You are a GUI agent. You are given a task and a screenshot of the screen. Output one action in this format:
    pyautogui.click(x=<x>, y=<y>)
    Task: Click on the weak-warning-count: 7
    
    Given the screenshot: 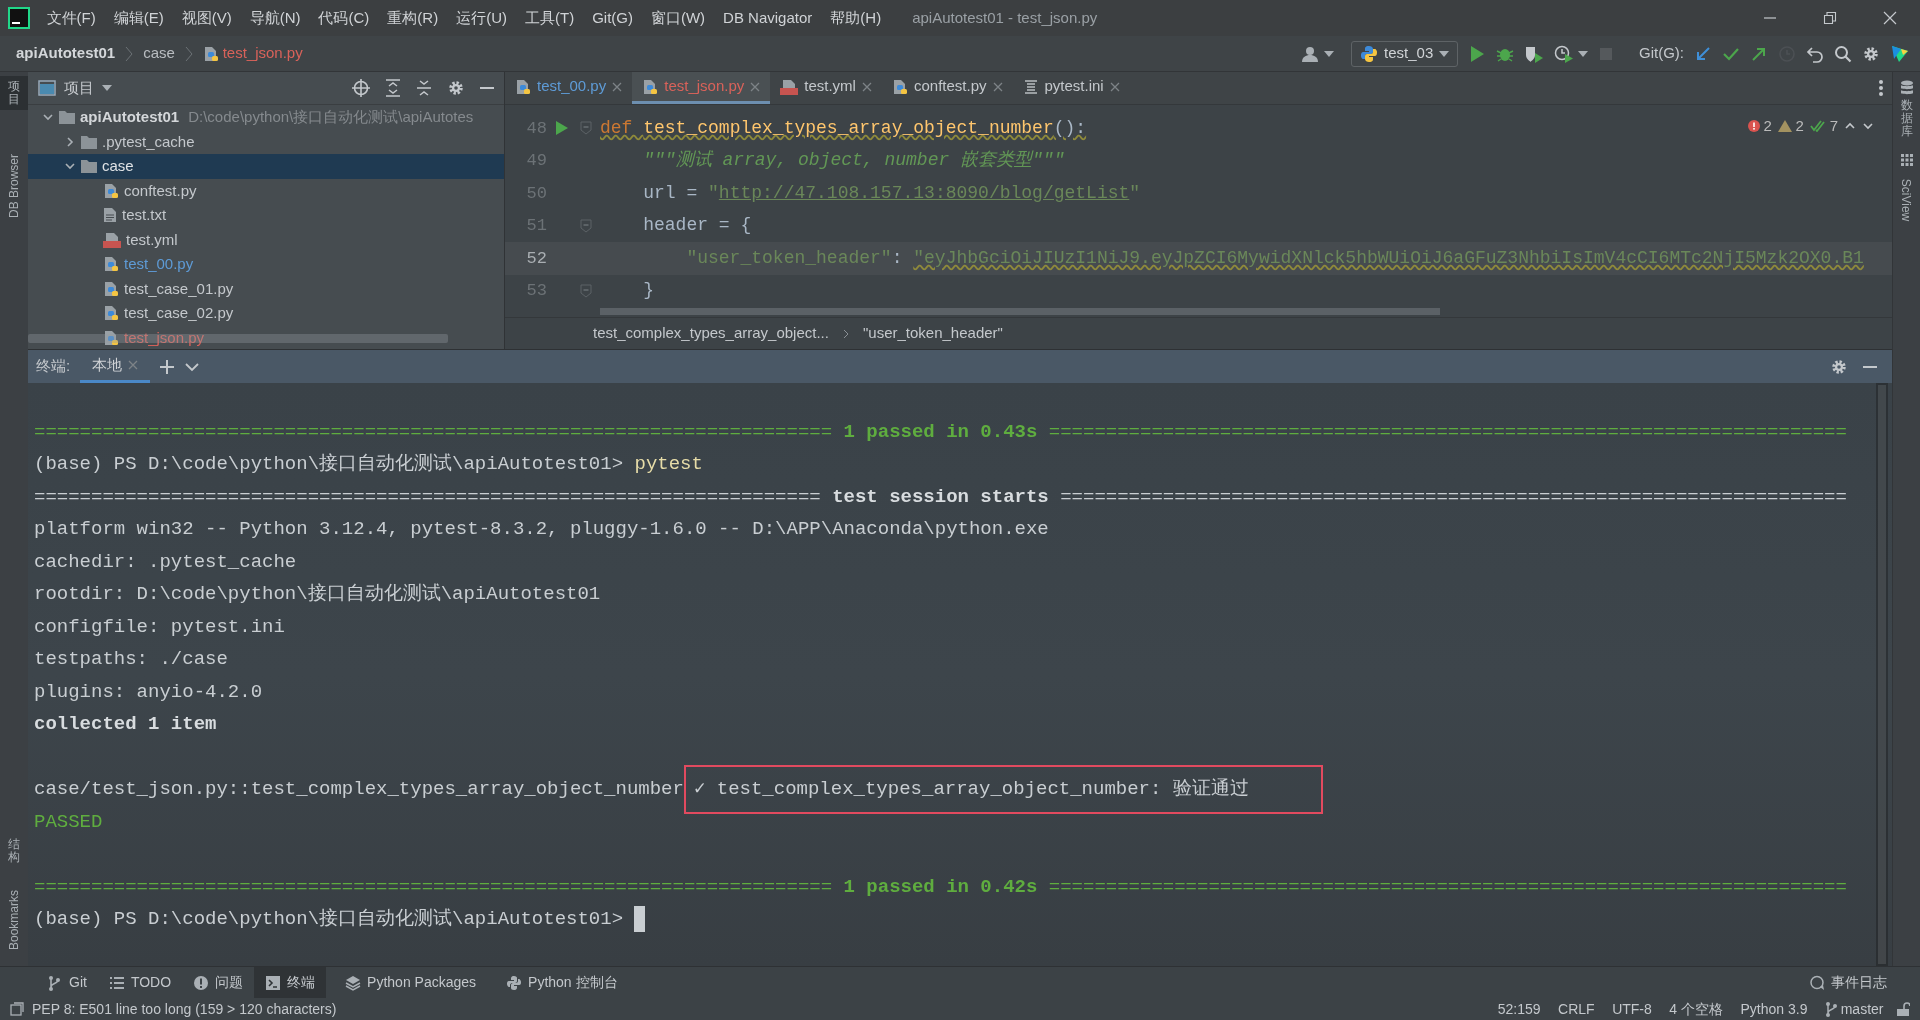 What is the action you would take?
    pyautogui.click(x=1823, y=126)
    